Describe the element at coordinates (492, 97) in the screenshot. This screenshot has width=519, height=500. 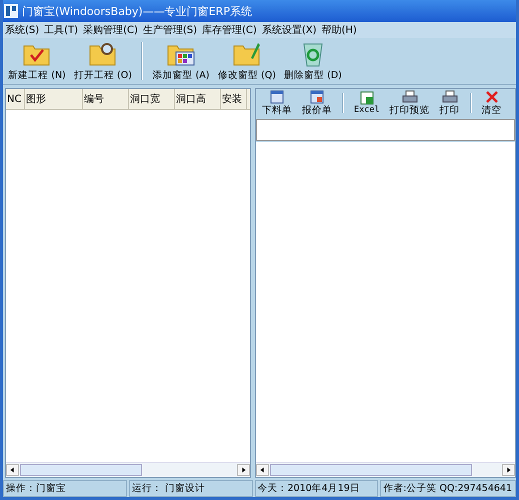
I see `clear-x-icon` at that location.